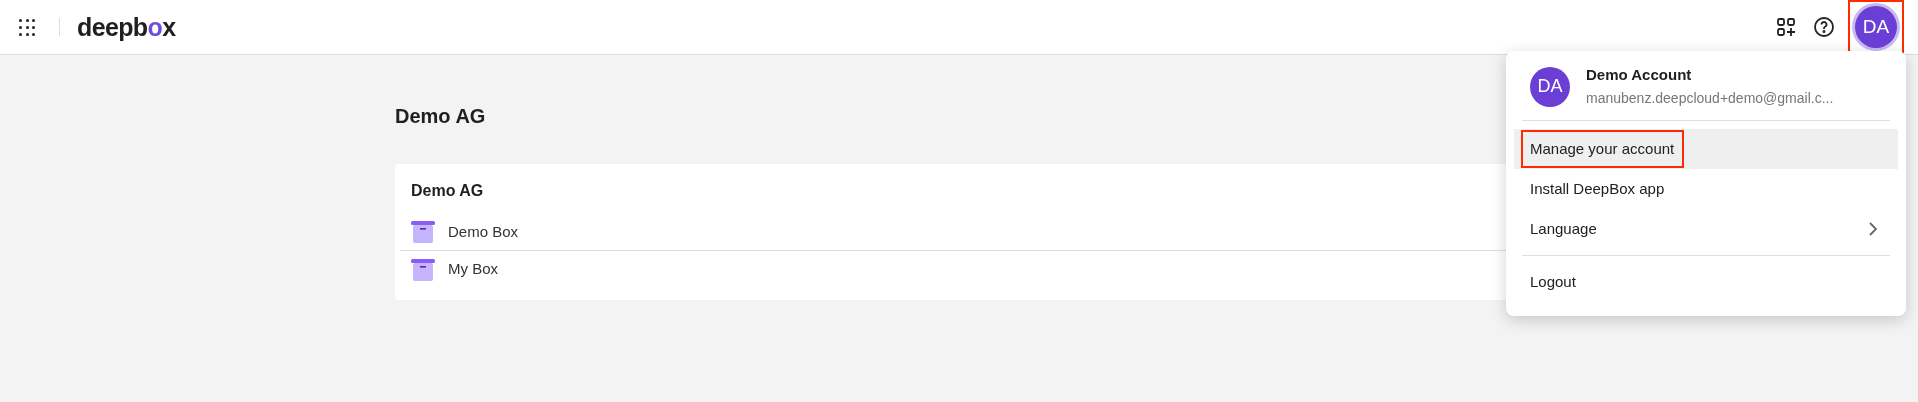 This screenshot has height=402, width=1918. Describe the element at coordinates (1597, 188) in the screenshot. I see `menu-item-label: Install DeepBox app` at that location.